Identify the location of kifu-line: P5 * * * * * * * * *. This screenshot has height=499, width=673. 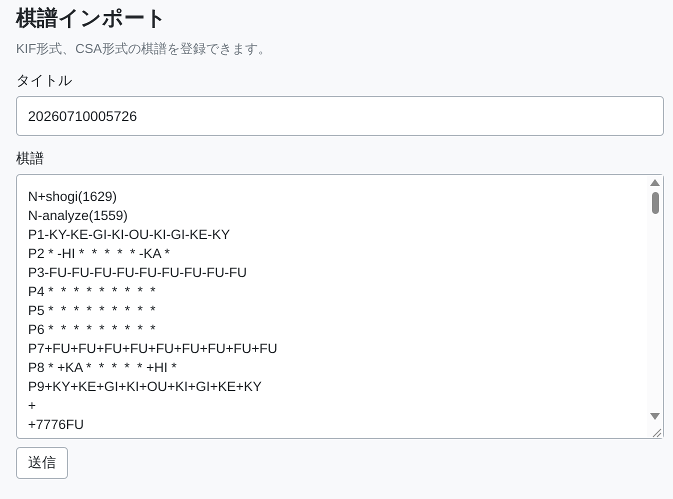
(92, 311).